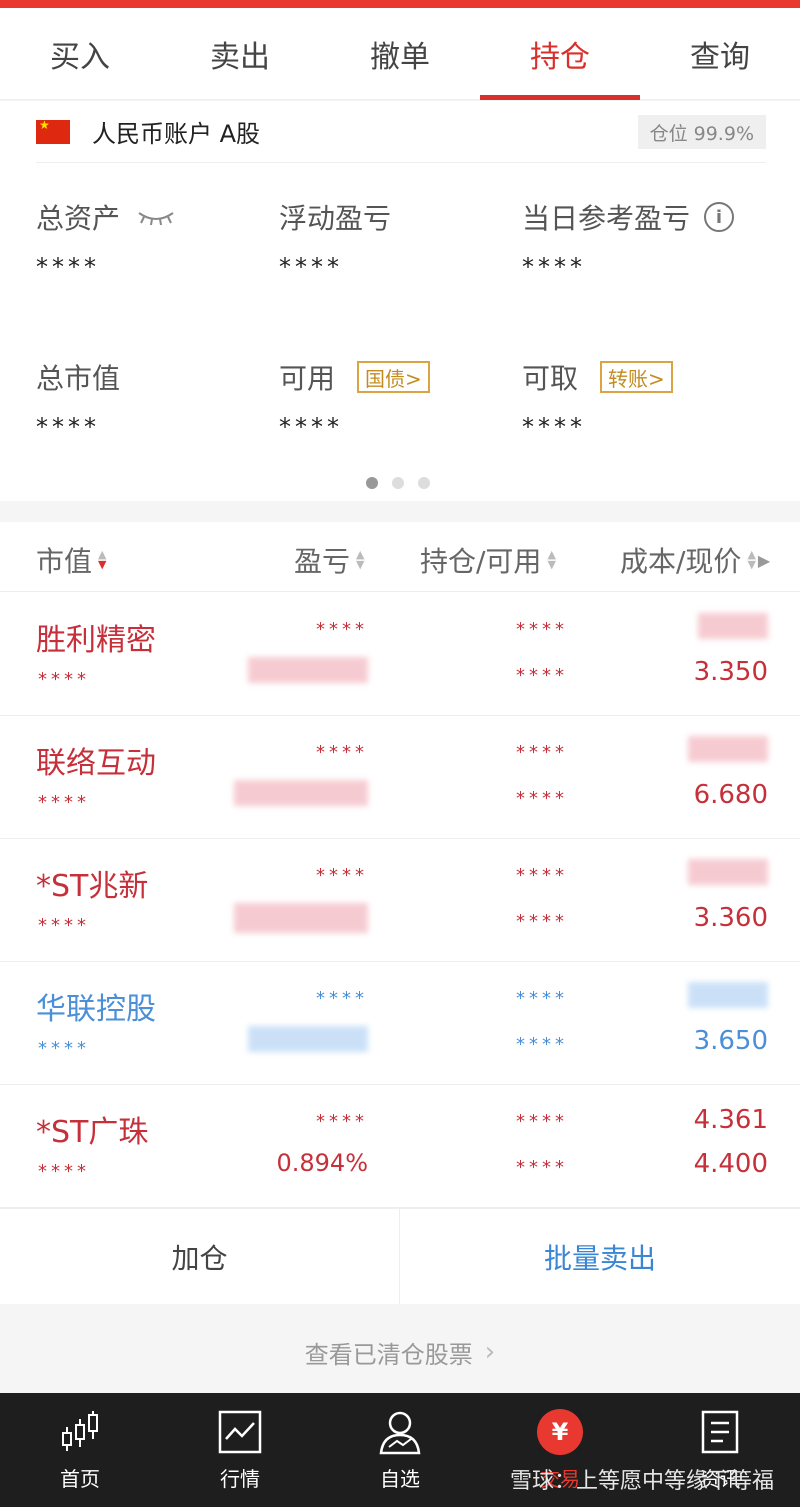  What do you see at coordinates (400, 1023) in the screenshot?
I see `table-row: 华联控股 **** **** **** **** 3.650` at bounding box center [400, 1023].